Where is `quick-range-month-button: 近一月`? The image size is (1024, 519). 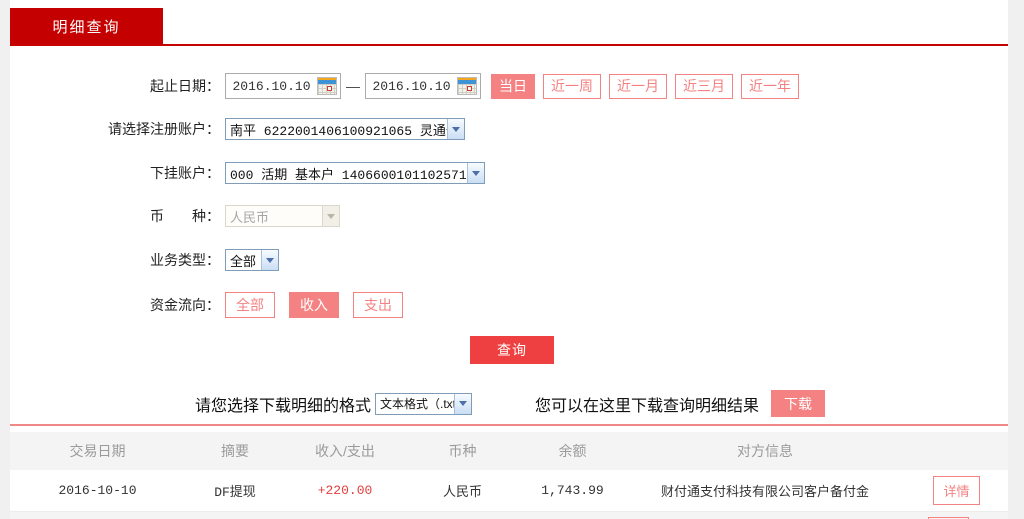
quick-range-month-button: 近一月 is located at coordinates (638, 86).